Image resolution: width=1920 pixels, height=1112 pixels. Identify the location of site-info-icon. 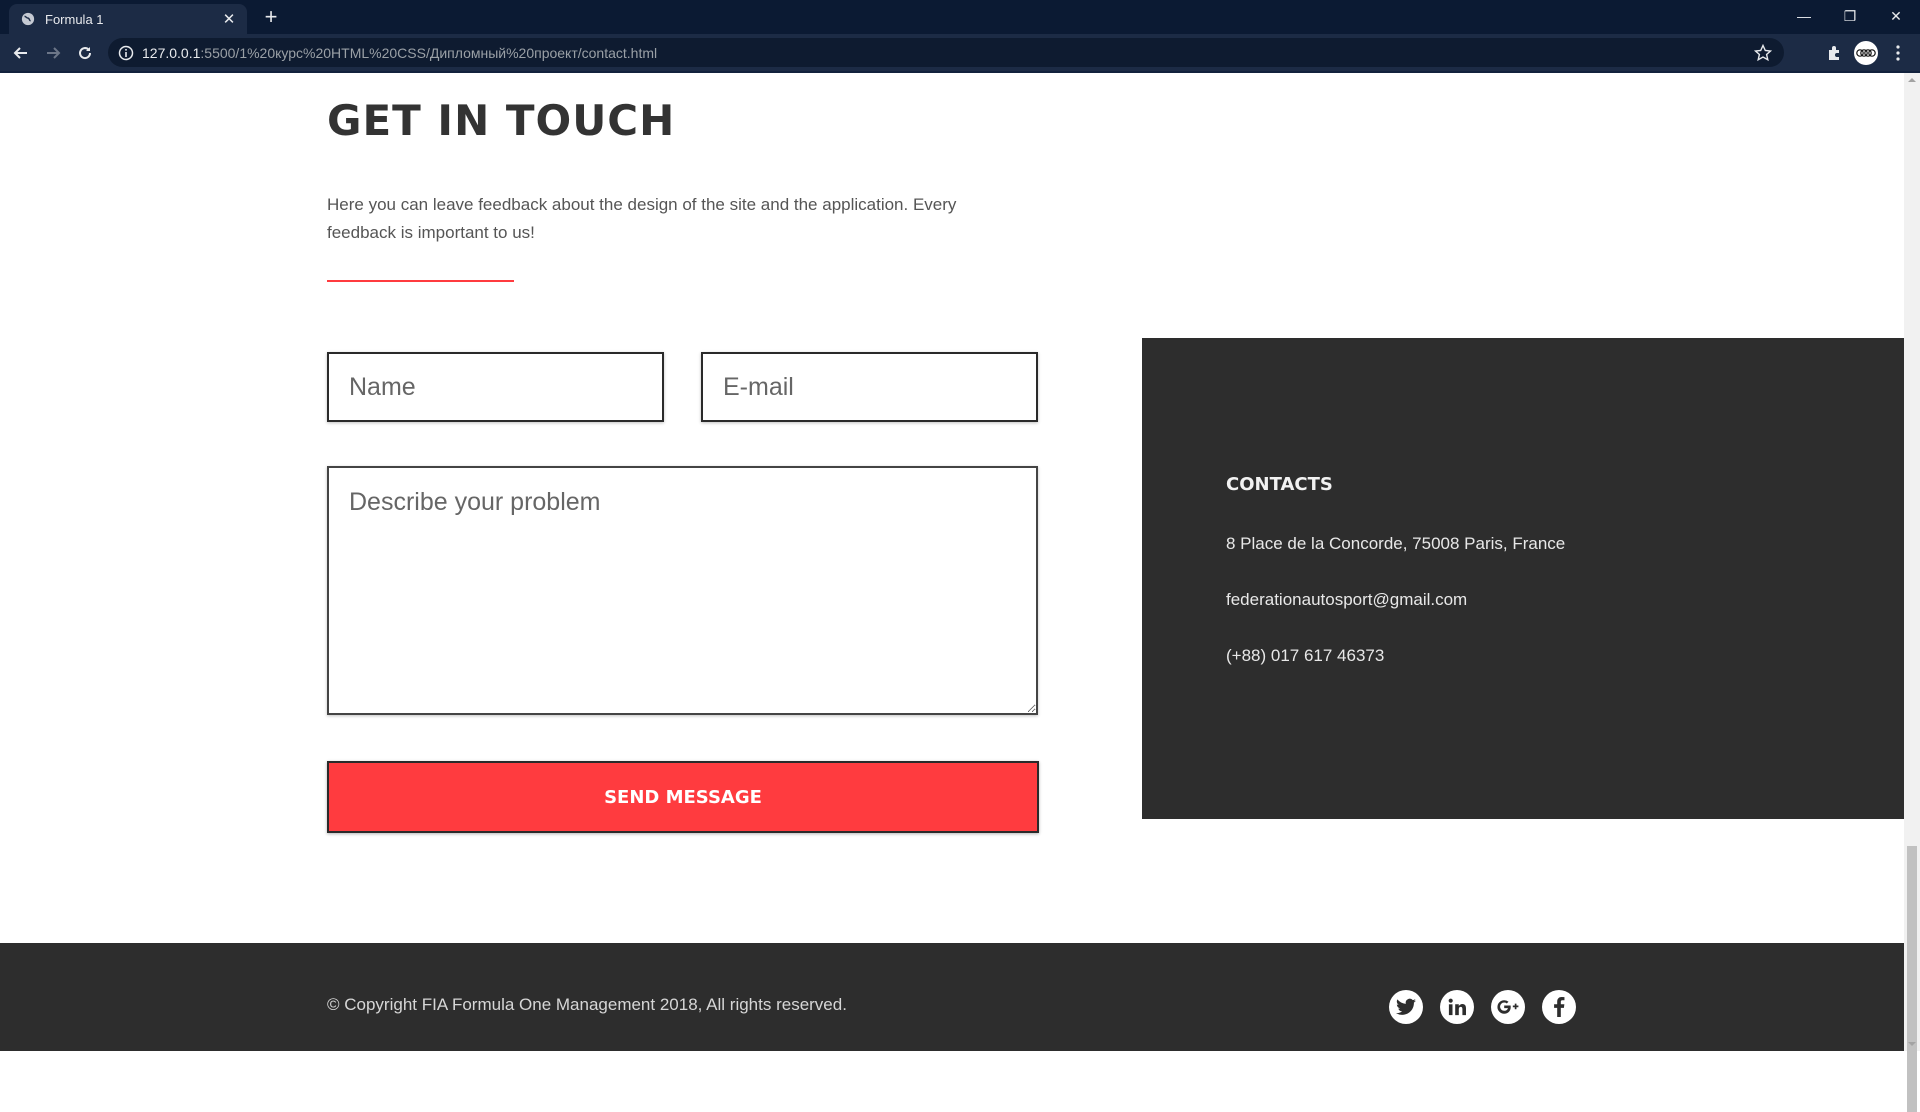
(126, 53).